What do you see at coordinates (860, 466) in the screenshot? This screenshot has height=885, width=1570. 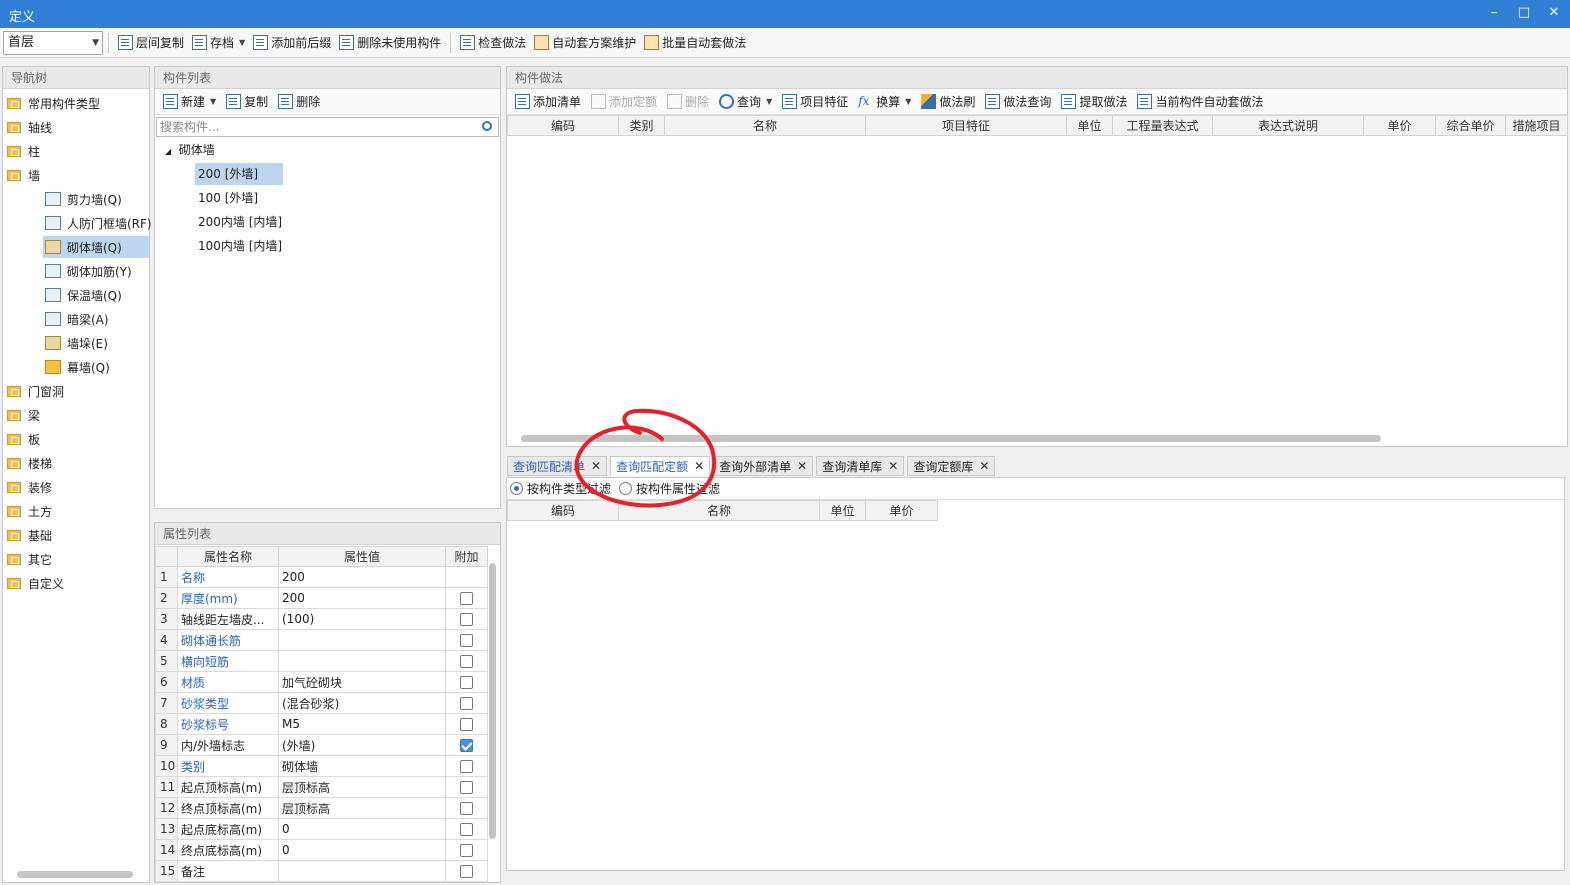 I see `tab-list-library: 查询清单库 ✕` at bounding box center [860, 466].